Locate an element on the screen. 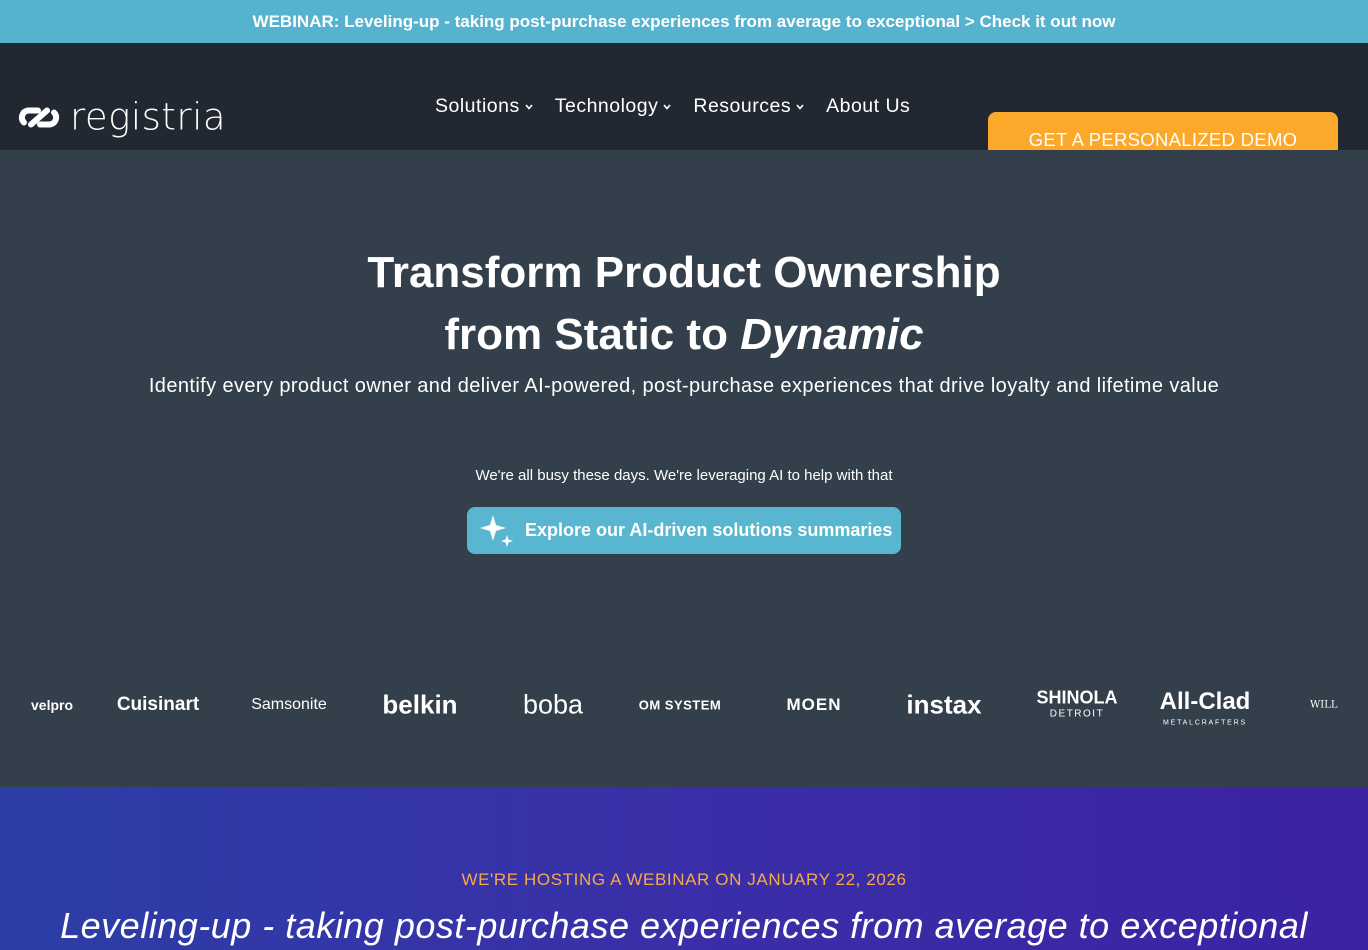 The width and height of the screenshot is (1368, 950). logo-all-clad-sub: METALCRAFTERS is located at coordinates (1205, 723).